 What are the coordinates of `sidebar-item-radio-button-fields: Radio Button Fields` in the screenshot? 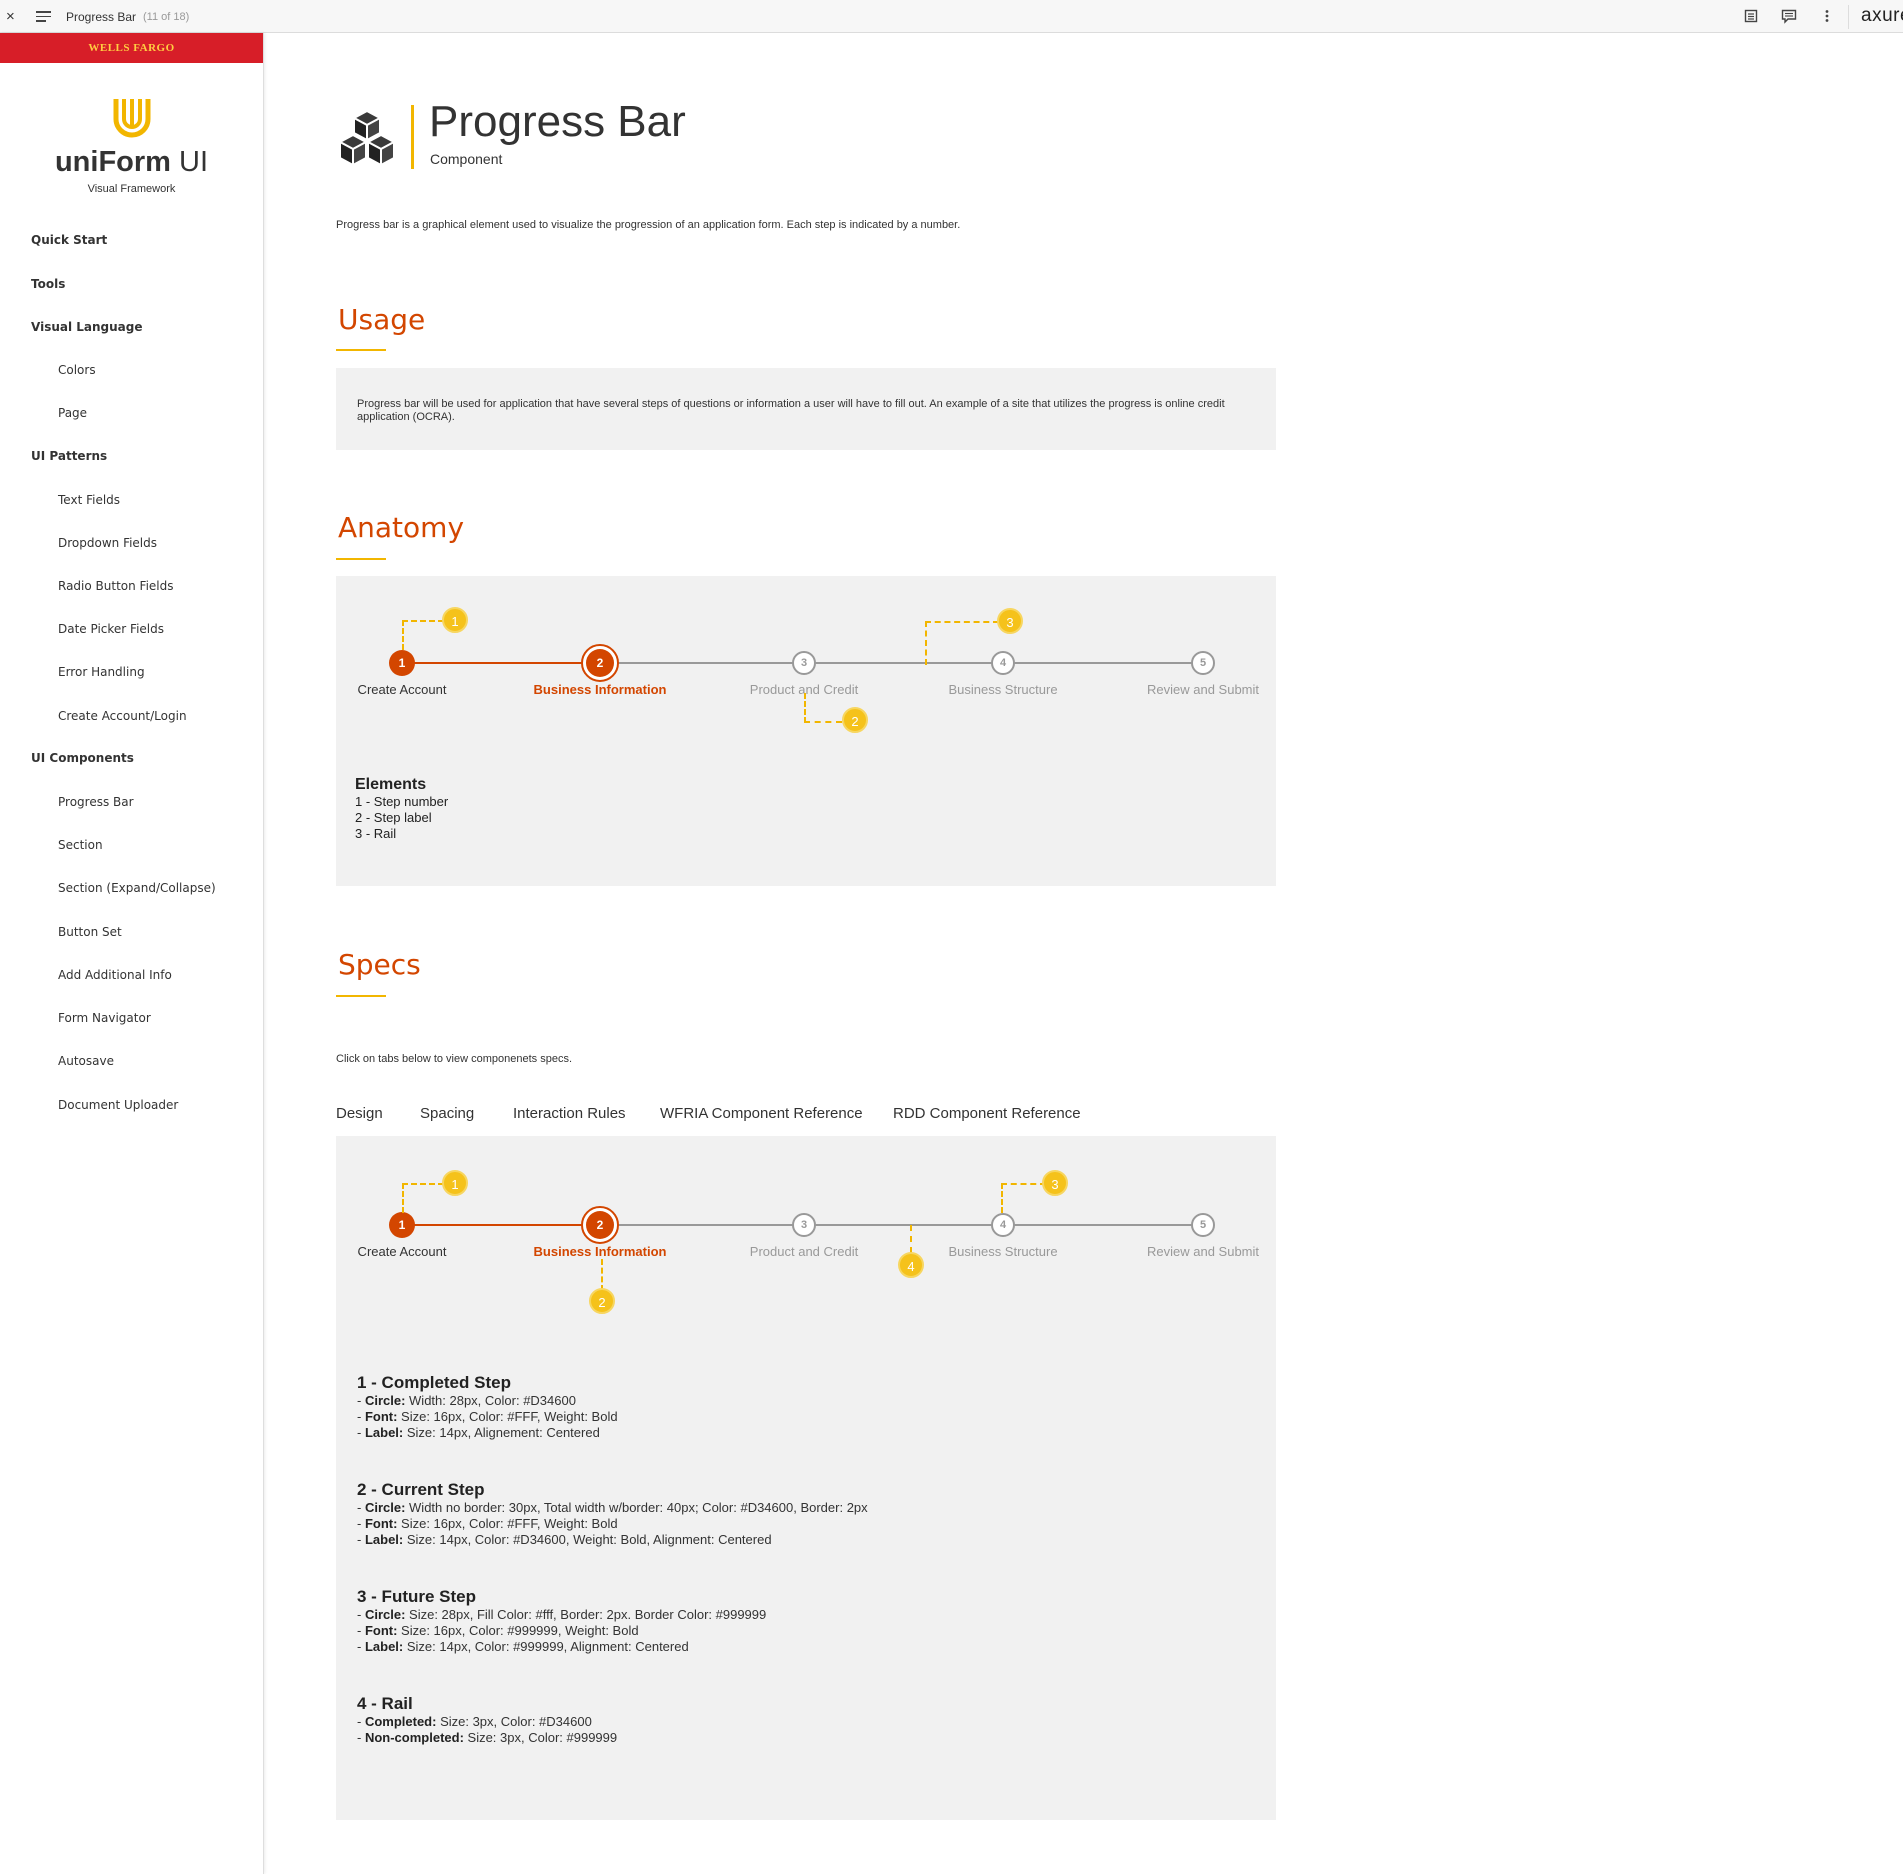 It's located at (116, 586).